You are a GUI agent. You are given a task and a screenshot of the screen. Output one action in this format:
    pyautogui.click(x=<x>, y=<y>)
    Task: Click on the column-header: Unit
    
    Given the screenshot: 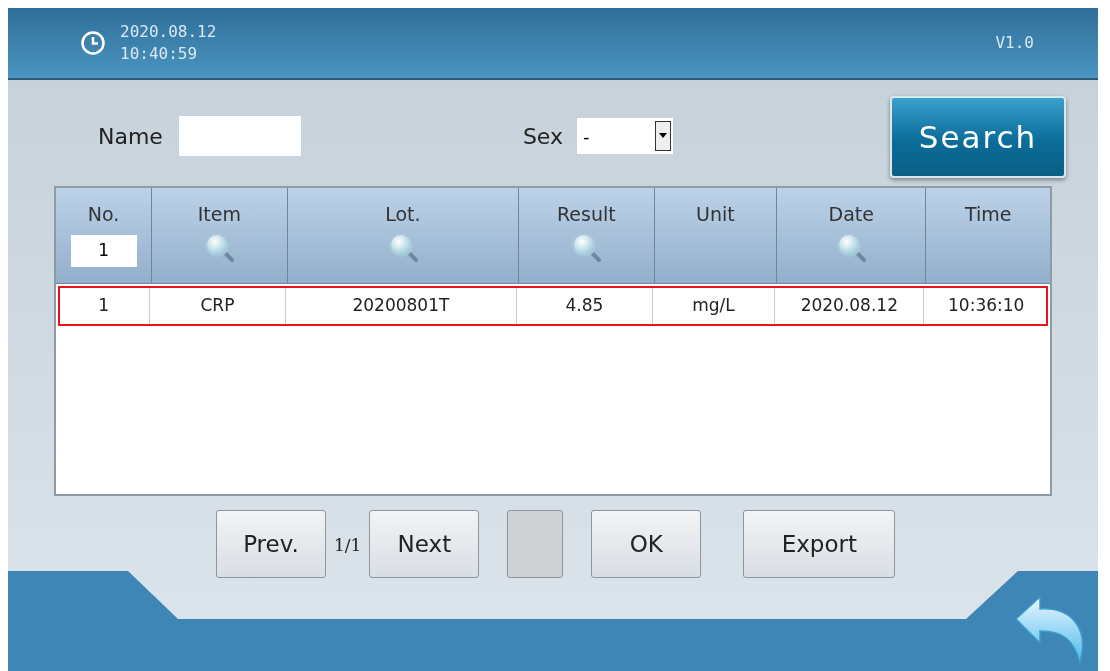 What is the action you would take?
    pyautogui.click(x=715, y=214)
    